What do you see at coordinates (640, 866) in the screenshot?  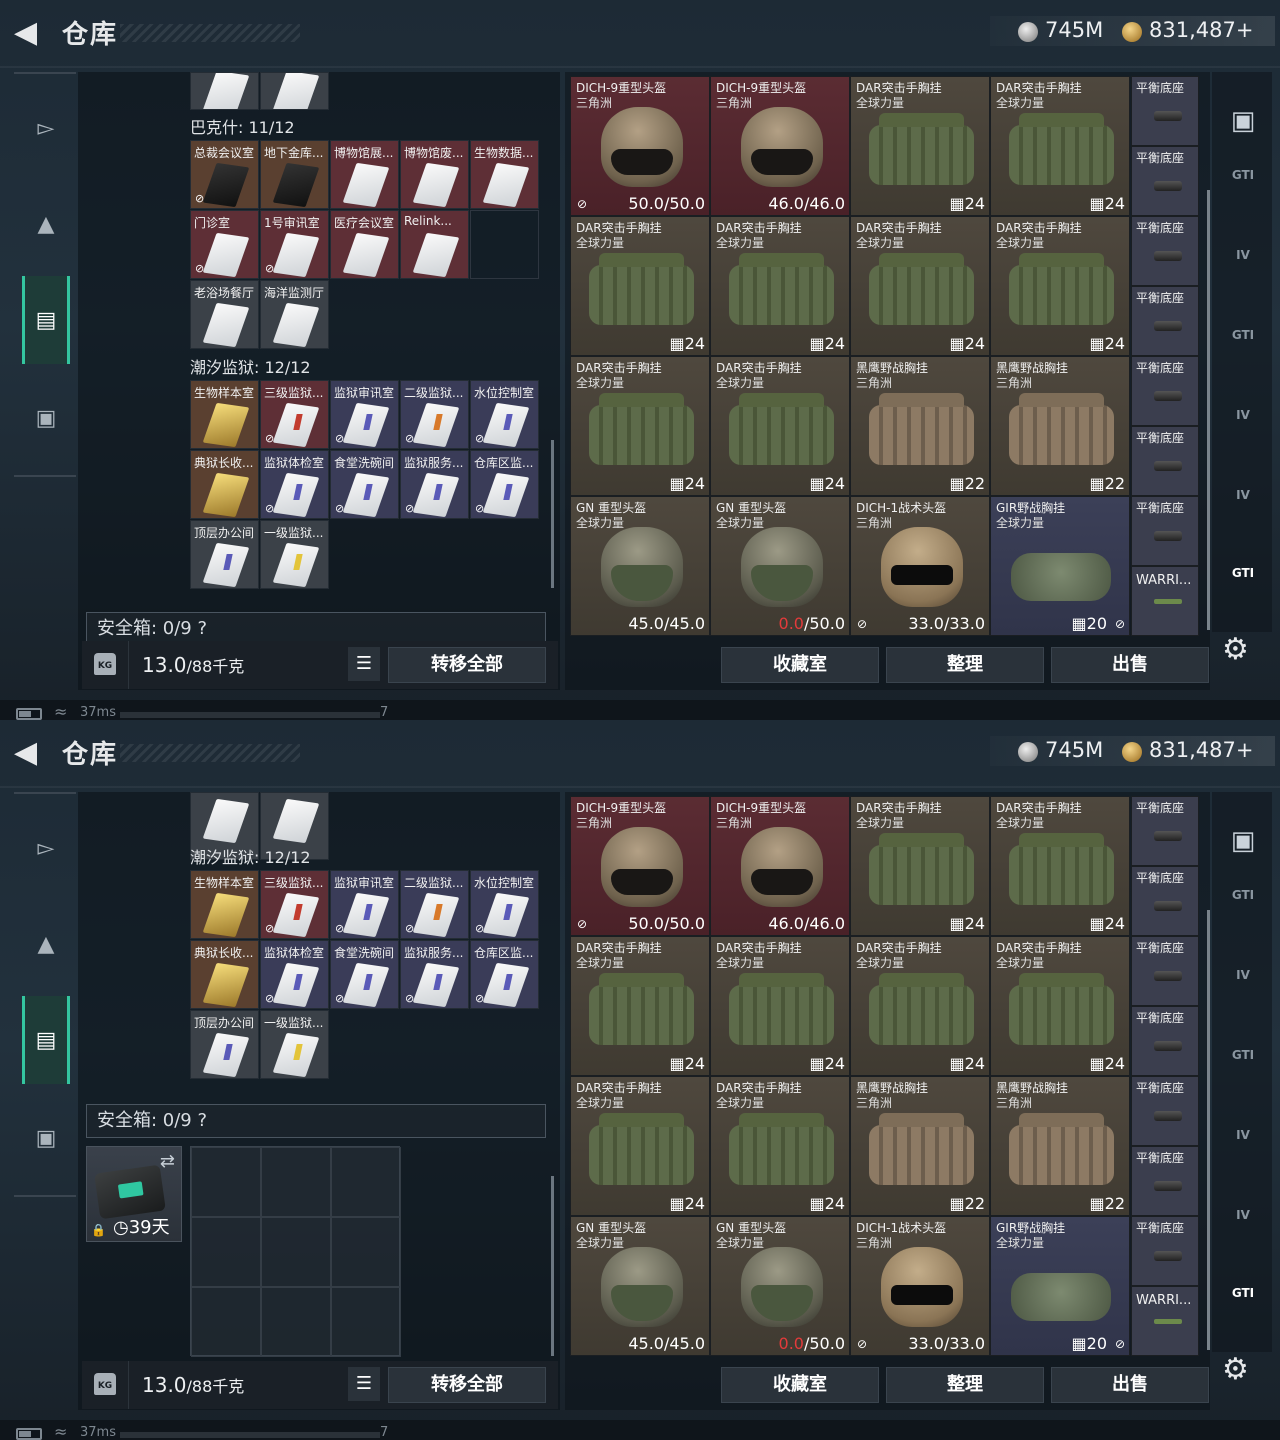 I see `inventory-item: DICH-9重型头盔 三角洲 50.0/50.0 ⊘` at bounding box center [640, 866].